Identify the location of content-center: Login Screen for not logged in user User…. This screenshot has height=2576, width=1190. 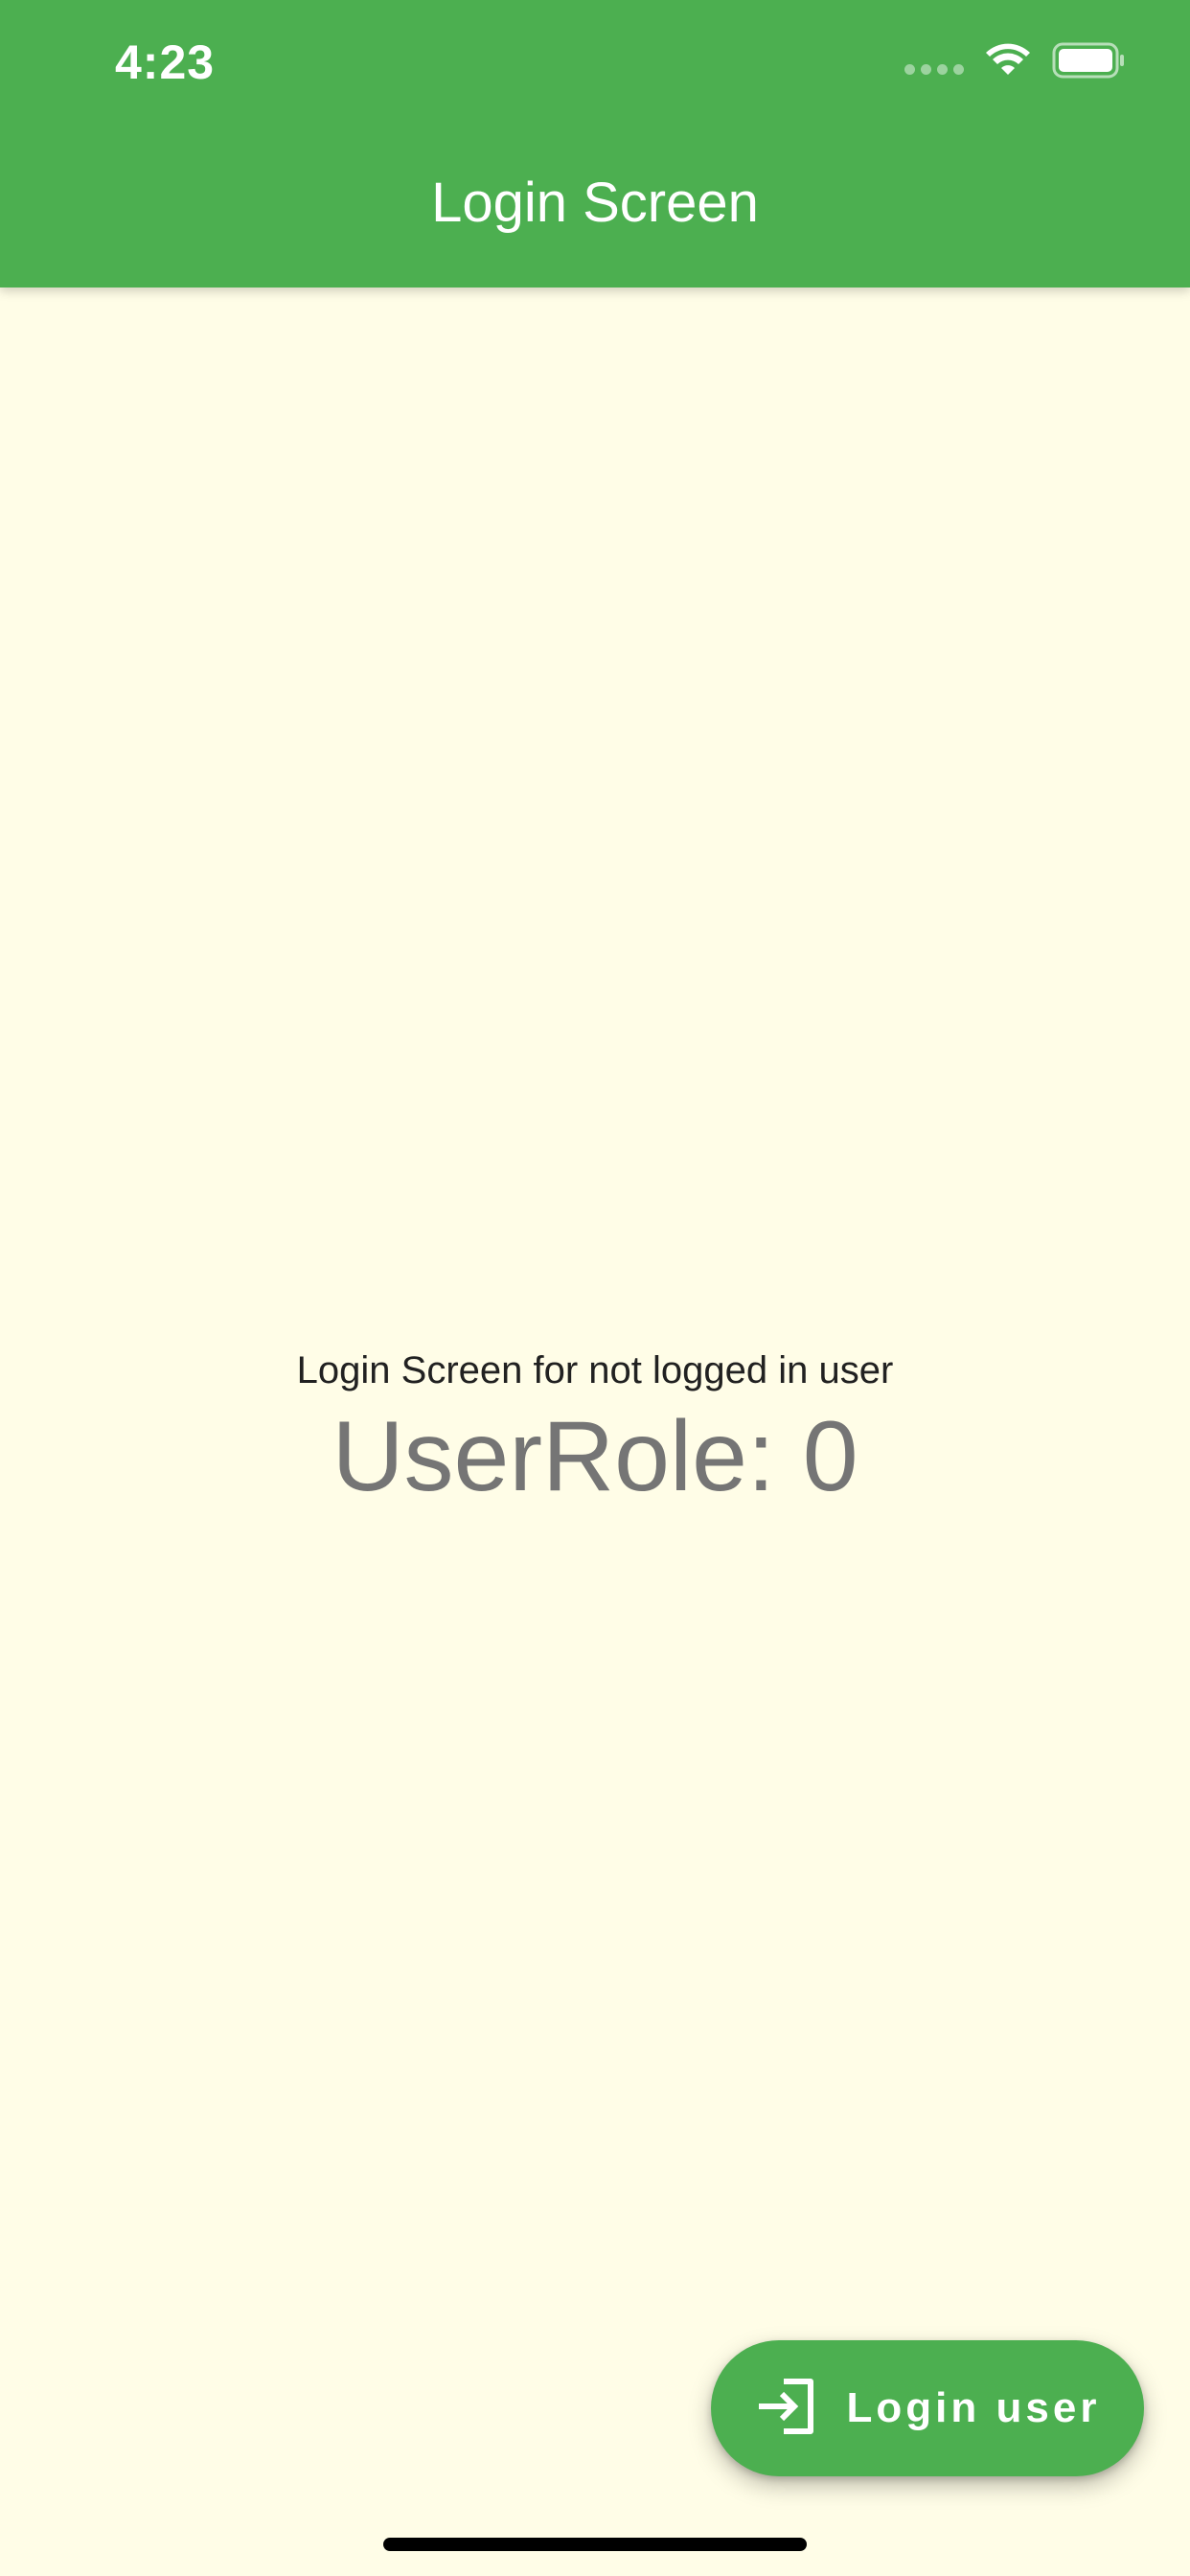
(595, 1428).